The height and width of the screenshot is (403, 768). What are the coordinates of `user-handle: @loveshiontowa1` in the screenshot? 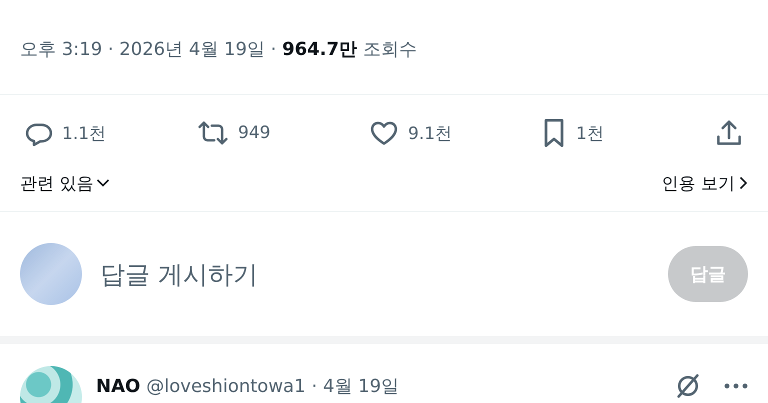 It's located at (226, 386).